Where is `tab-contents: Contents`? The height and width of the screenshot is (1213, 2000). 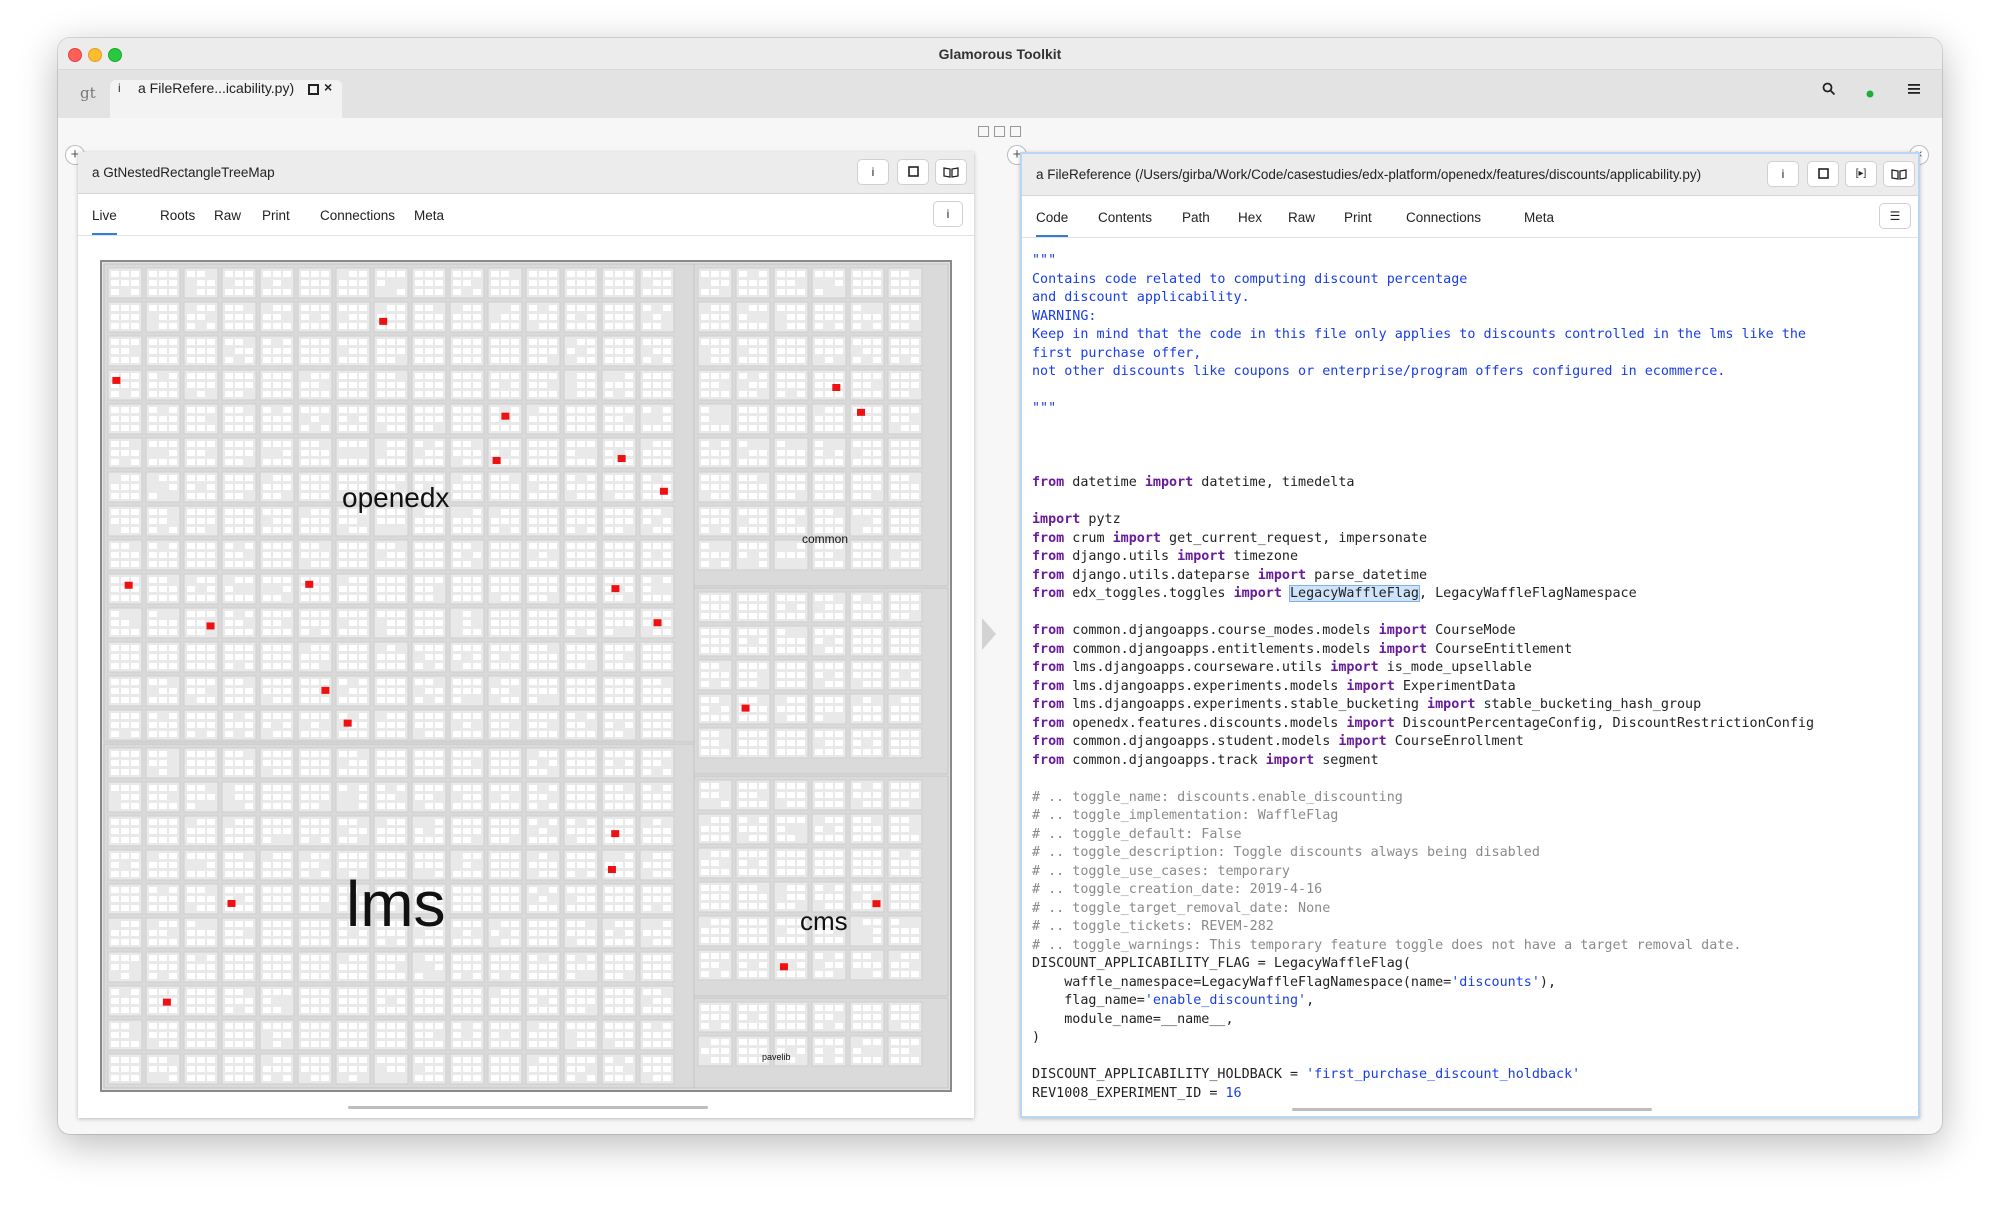 tab-contents: Contents is located at coordinates (1125, 217).